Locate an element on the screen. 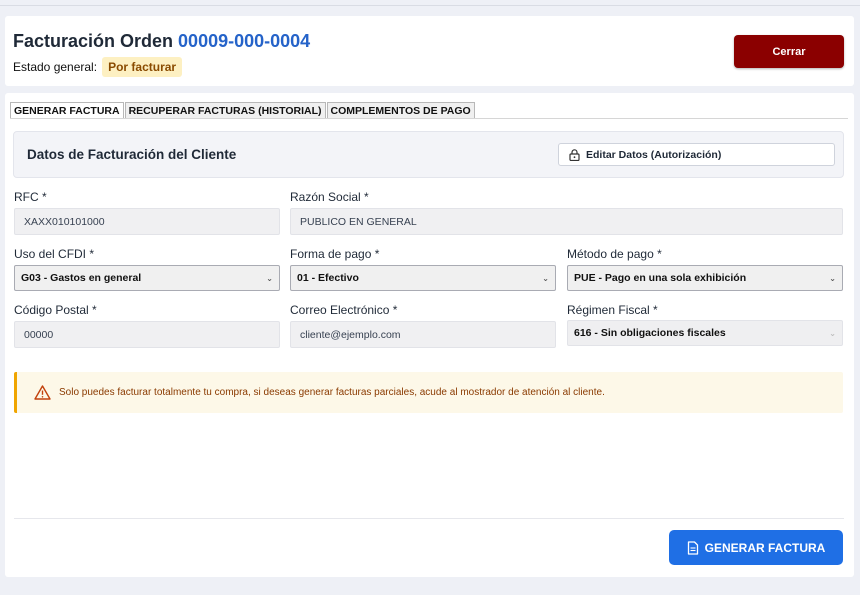 This screenshot has height=595, width=860. codigo-postal-label: Código Postal * is located at coordinates (55, 310).